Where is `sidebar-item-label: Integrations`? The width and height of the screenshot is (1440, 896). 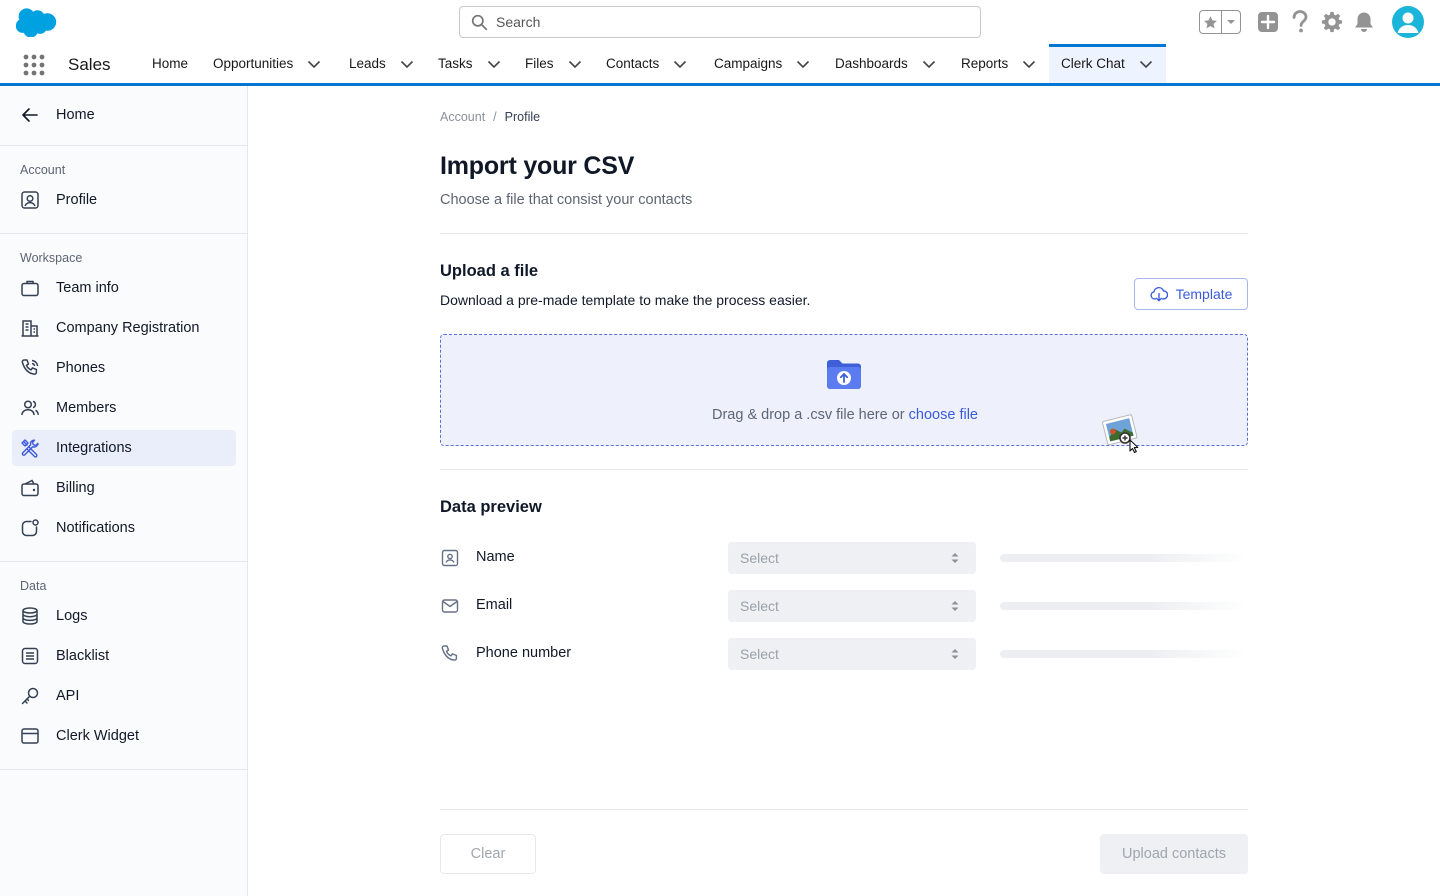
sidebar-item-label: Integrations is located at coordinates (94, 448).